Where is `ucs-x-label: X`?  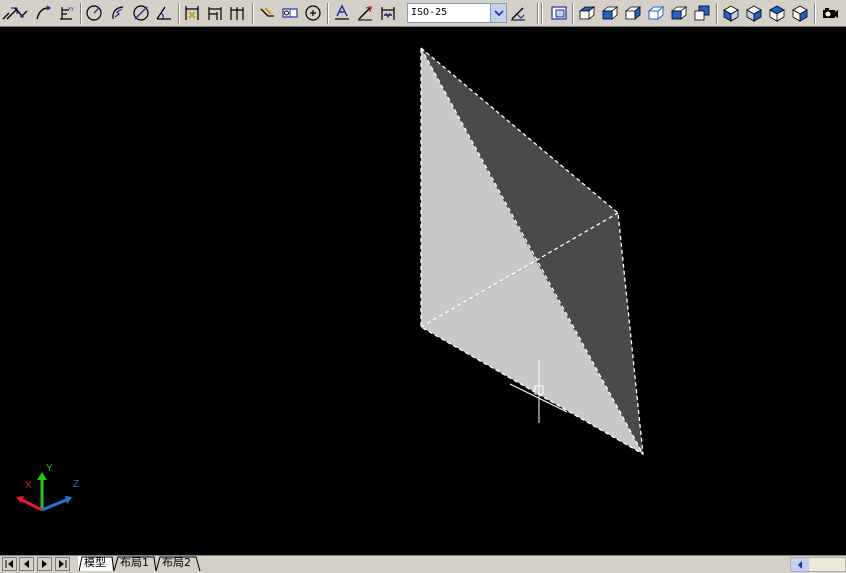 ucs-x-label: X is located at coordinates (28, 485).